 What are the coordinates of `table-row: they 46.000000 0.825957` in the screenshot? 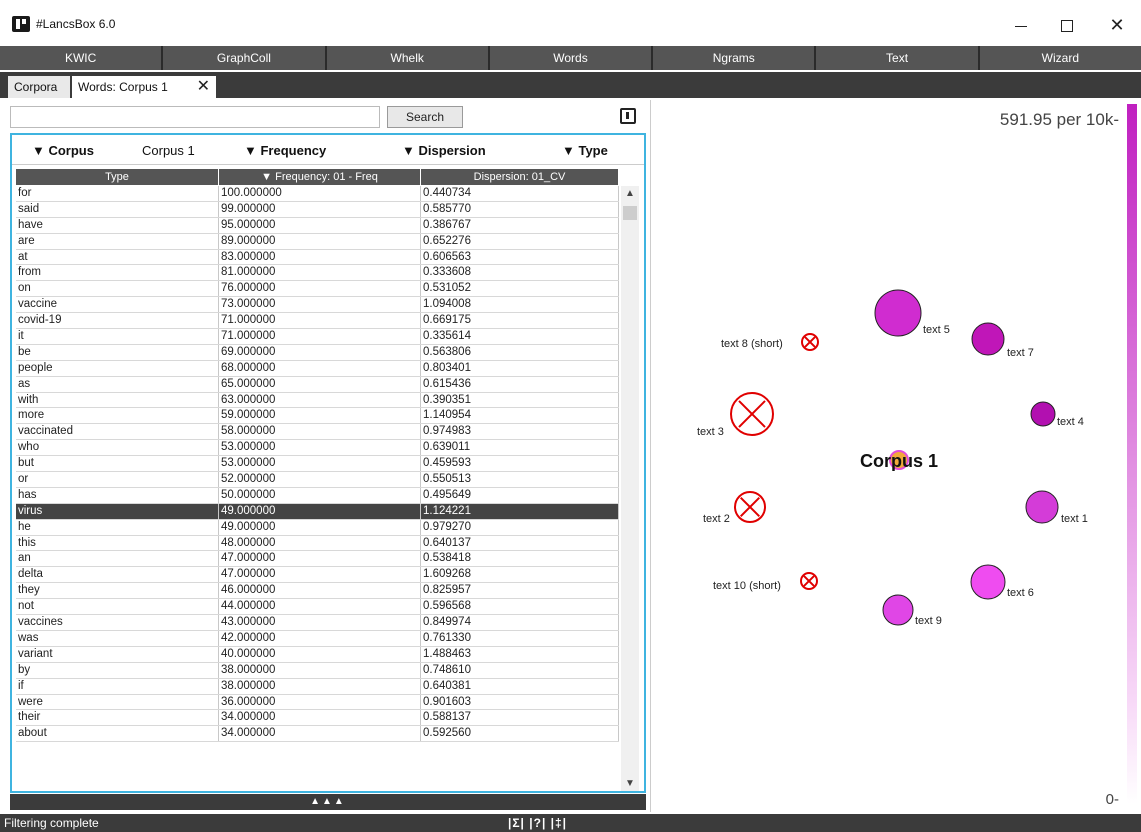 It's located at (317, 591).